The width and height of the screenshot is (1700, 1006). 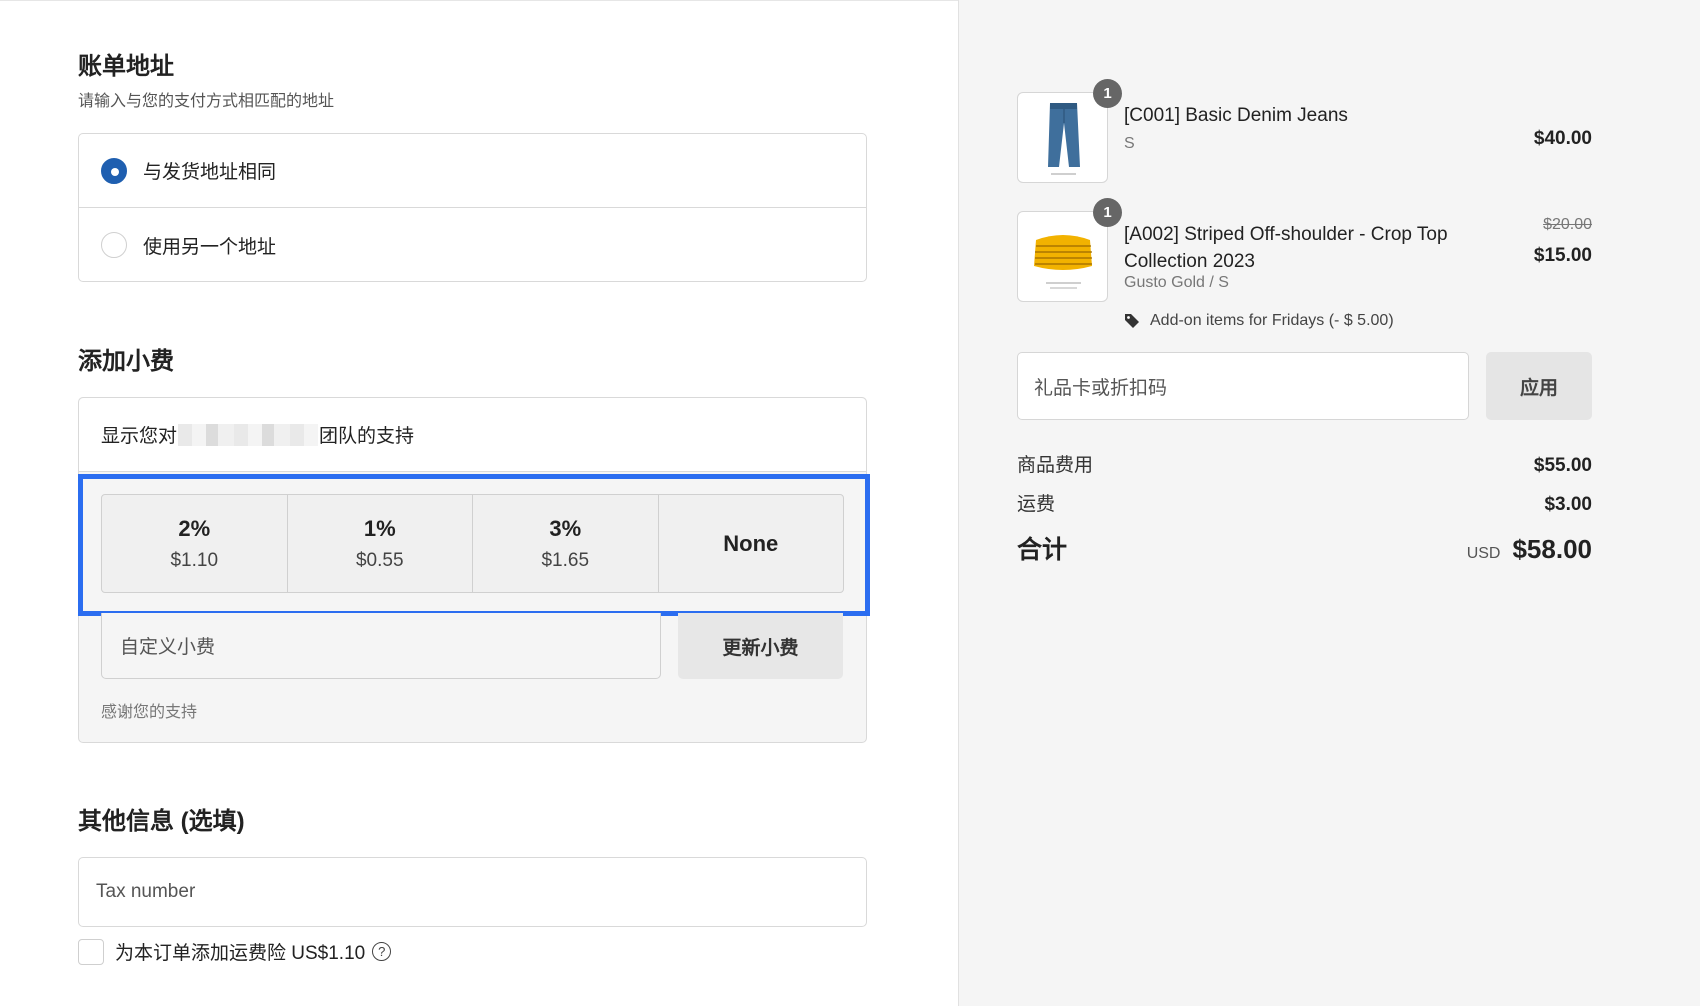 What do you see at coordinates (367, 436) in the screenshot?
I see `tip-support-suffix: 团队的支持` at bounding box center [367, 436].